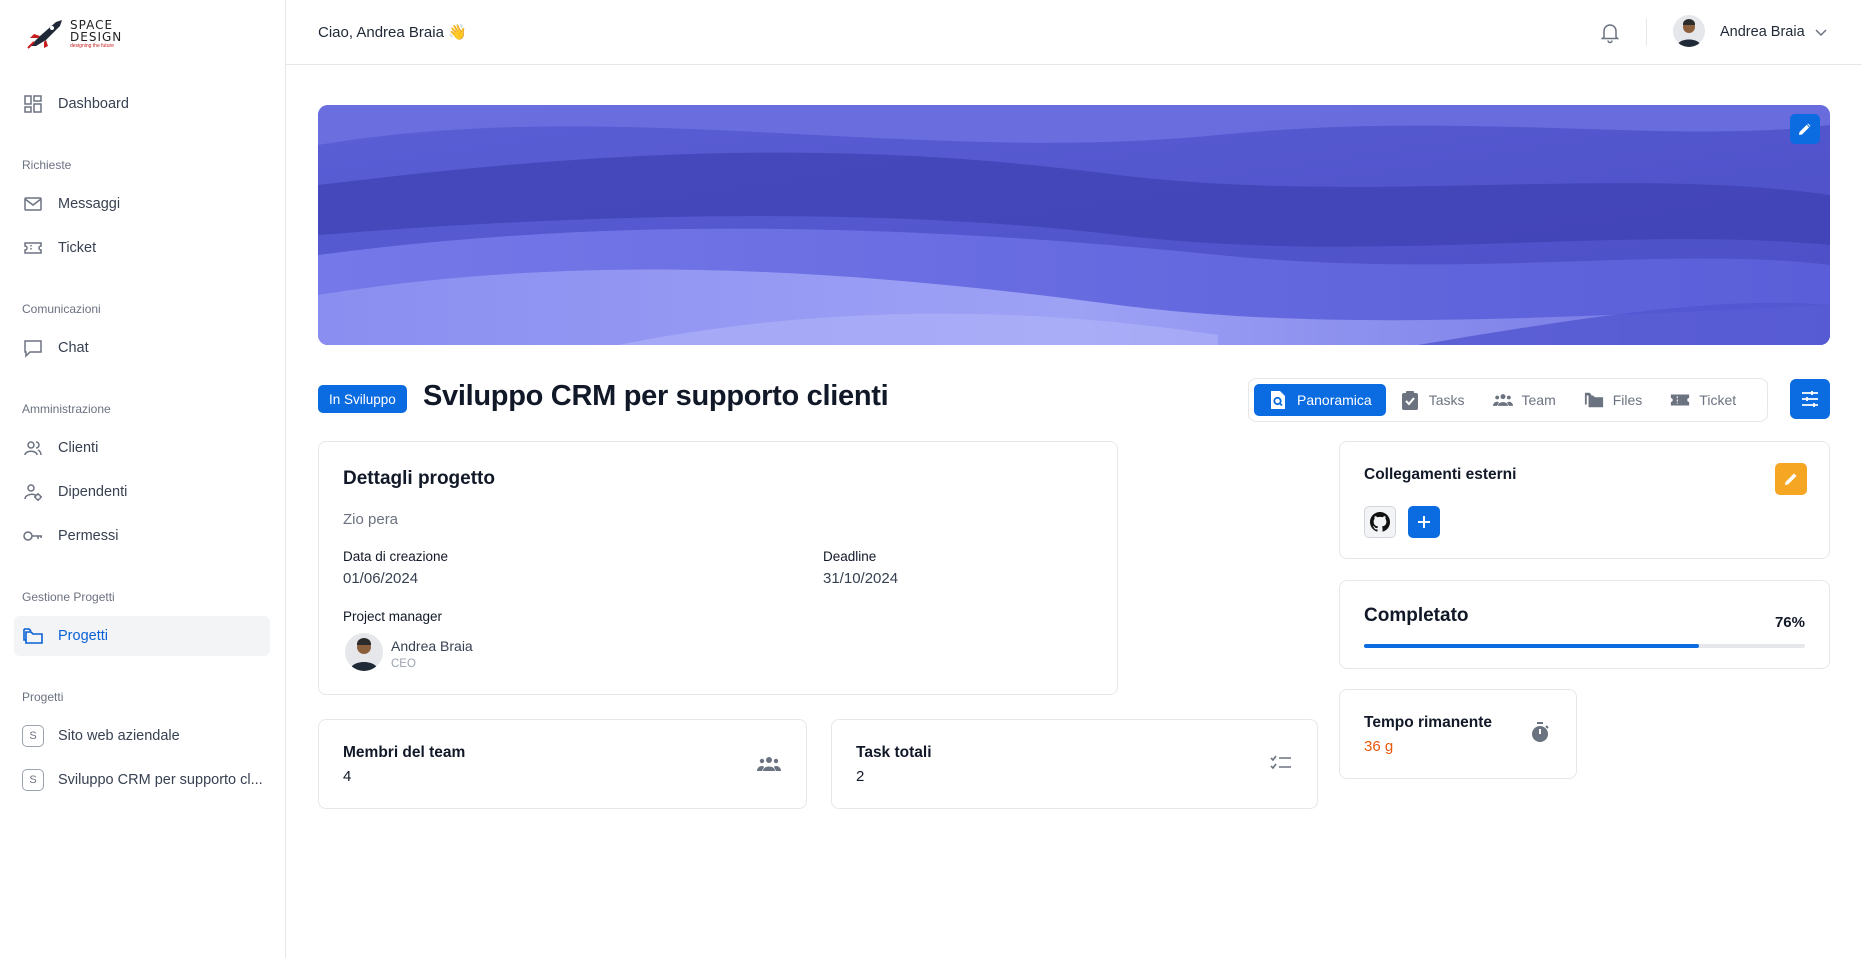 This screenshot has width=1862, height=958. What do you see at coordinates (403, 664) in the screenshot?
I see `pm-role: CEO` at bounding box center [403, 664].